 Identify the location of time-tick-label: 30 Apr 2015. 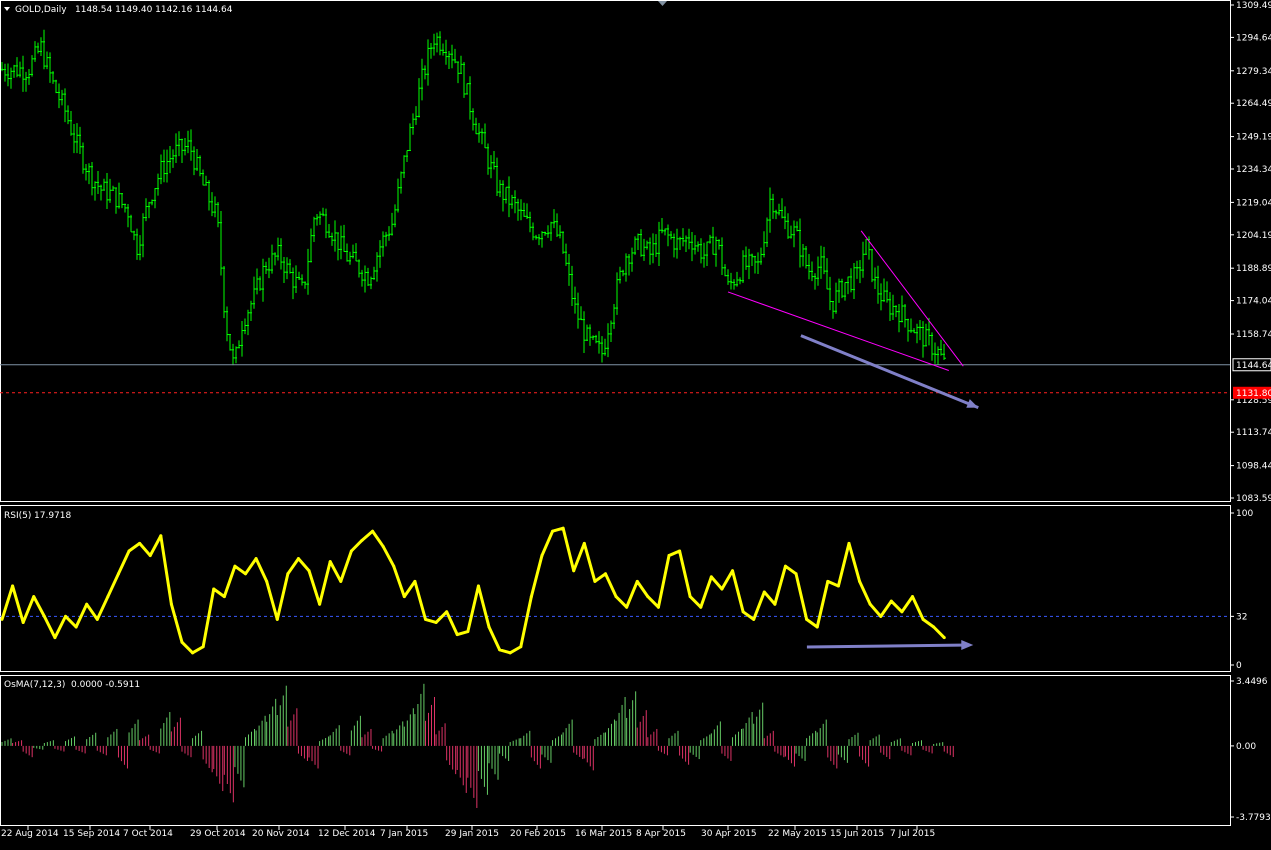
(729, 834).